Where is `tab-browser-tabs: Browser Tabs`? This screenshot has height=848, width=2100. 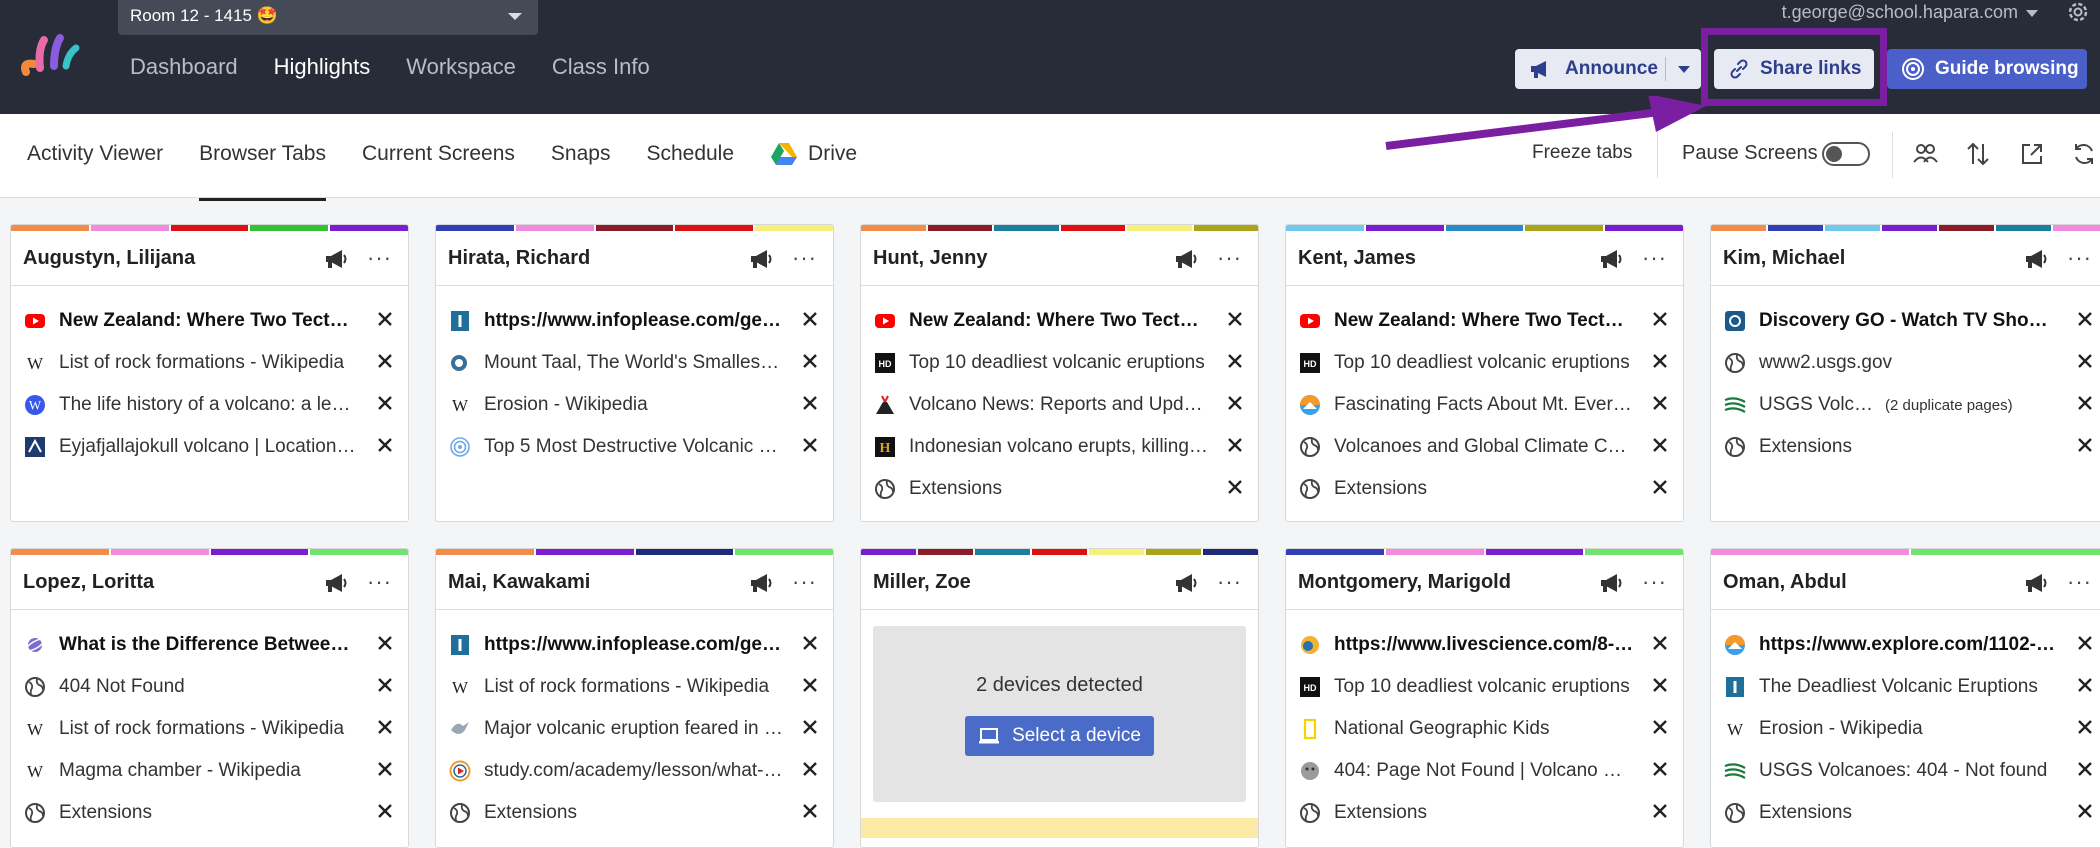
tab-browser-tabs: Browser Tabs is located at coordinates (262, 154).